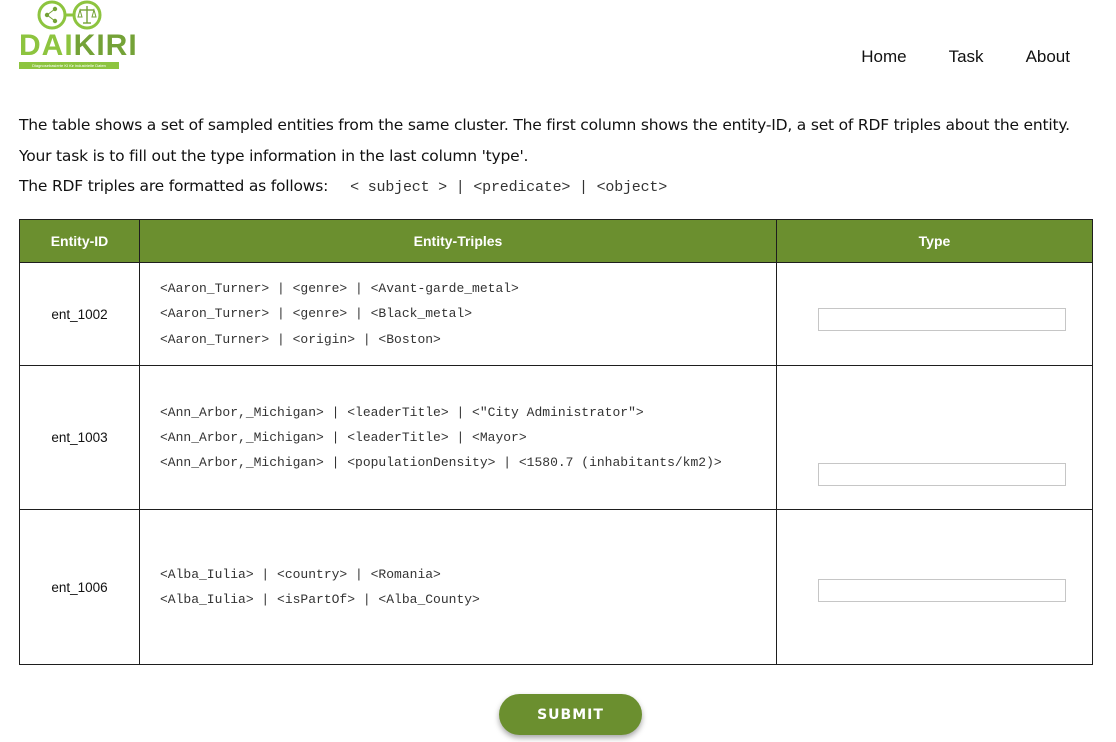  What do you see at coordinates (458, 241) in the screenshot?
I see `header-entity-triples: Entity-Triples` at bounding box center [458, 241].